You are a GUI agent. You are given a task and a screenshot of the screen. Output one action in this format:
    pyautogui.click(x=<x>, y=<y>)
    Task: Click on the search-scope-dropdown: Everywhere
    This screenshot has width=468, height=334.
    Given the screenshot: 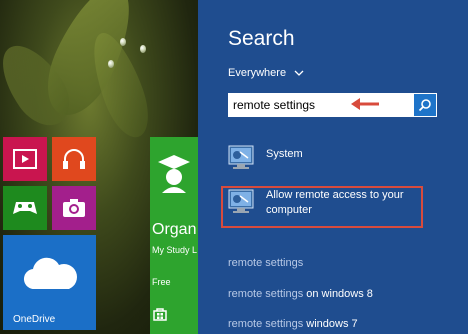 What is the action you would take?
    pyautogui.click(x=266, y=73)
    